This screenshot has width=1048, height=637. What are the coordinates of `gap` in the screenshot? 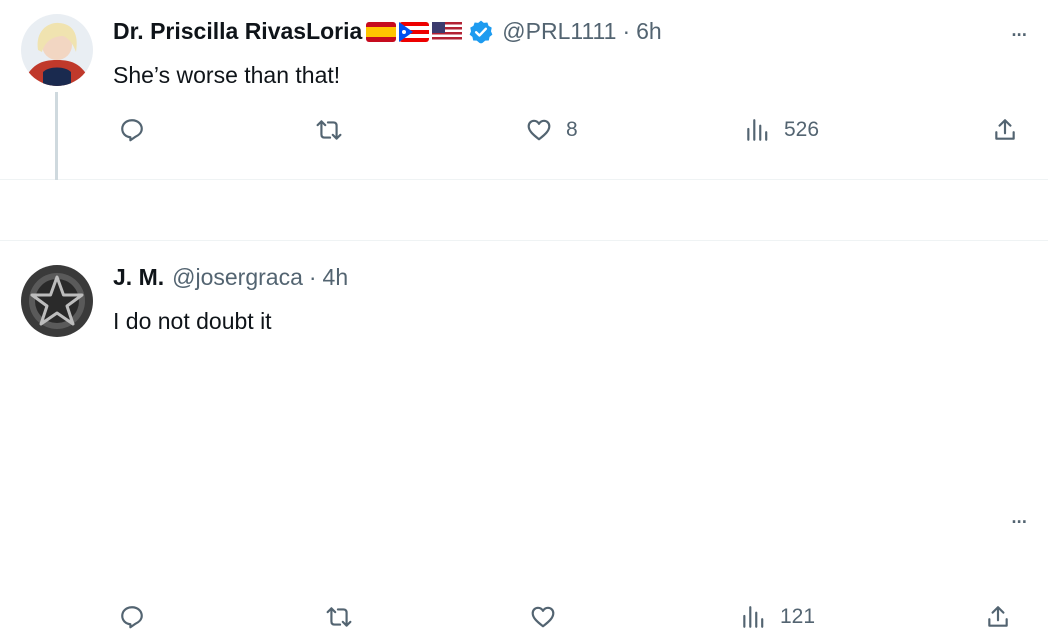 It's located at (524, 210).